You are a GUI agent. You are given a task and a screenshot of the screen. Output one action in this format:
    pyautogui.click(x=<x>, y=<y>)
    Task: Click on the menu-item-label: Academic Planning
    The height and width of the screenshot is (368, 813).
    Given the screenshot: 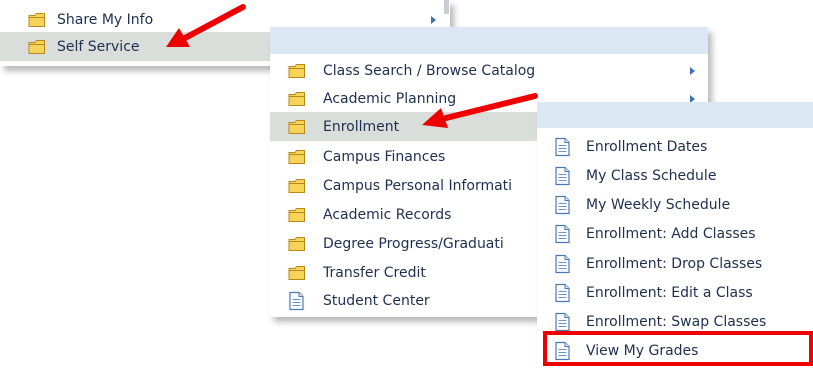 What is the action you would take?
    pyautogui.click(x=390, y=98)
    